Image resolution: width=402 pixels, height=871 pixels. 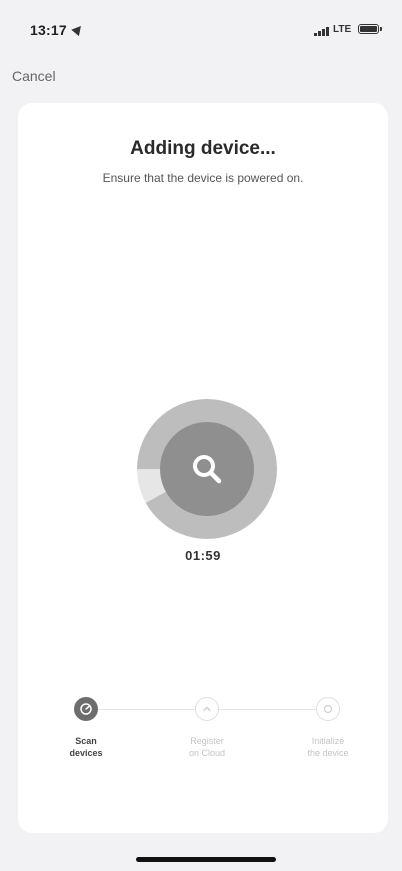 What do you see at coordinates (207, 741) in the screenshot?
I see `step-label-line1: Register` at bounding box center [207, 741].